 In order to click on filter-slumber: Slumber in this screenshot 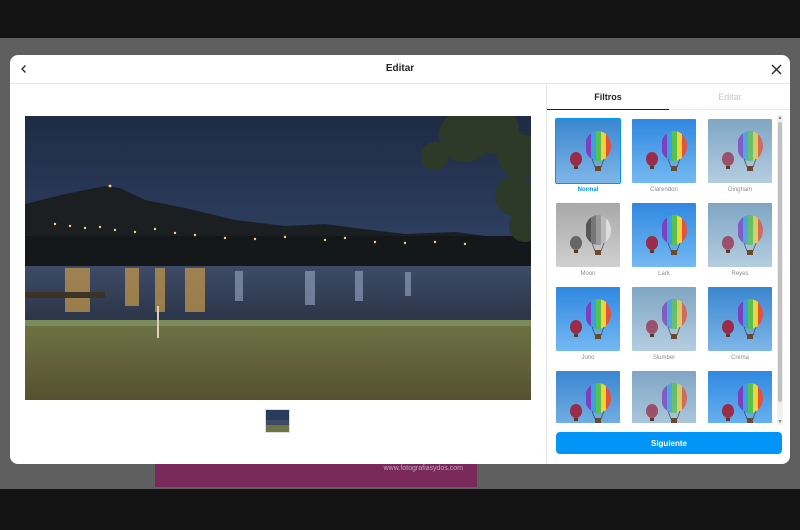, I will do `click(664, 323)`.